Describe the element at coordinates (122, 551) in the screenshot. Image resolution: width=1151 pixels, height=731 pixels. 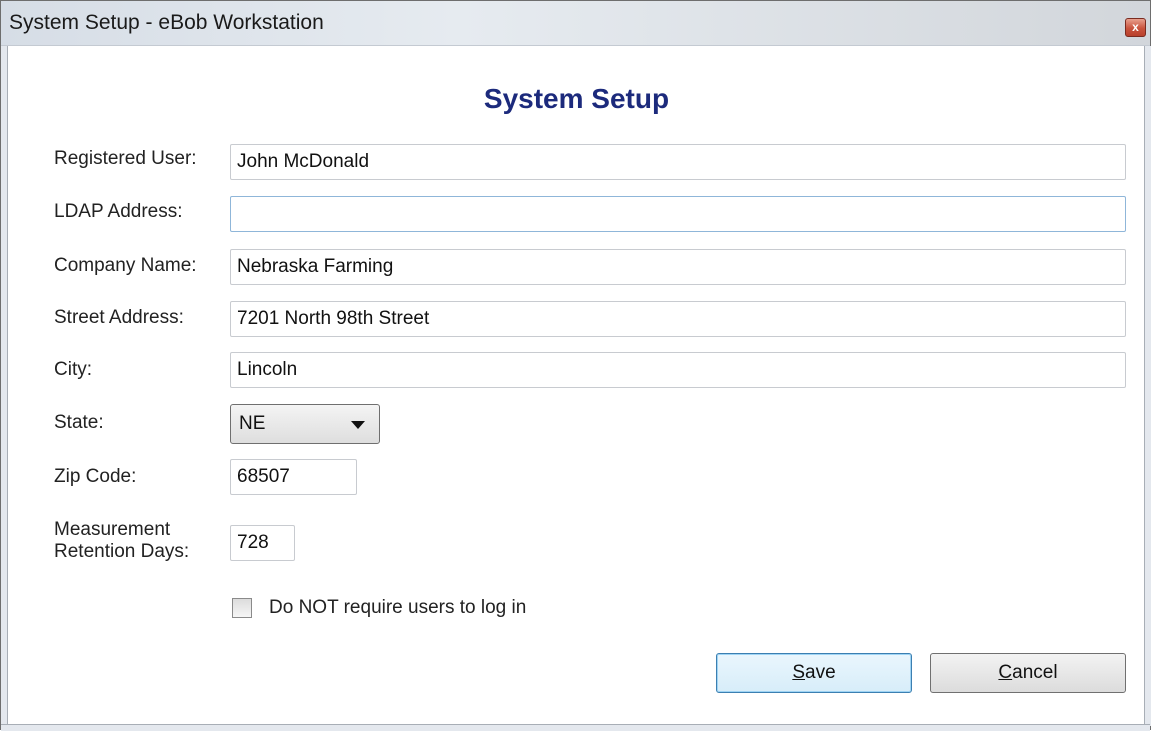
I see `retention-days-label-line2: Retention Days:` at that location.